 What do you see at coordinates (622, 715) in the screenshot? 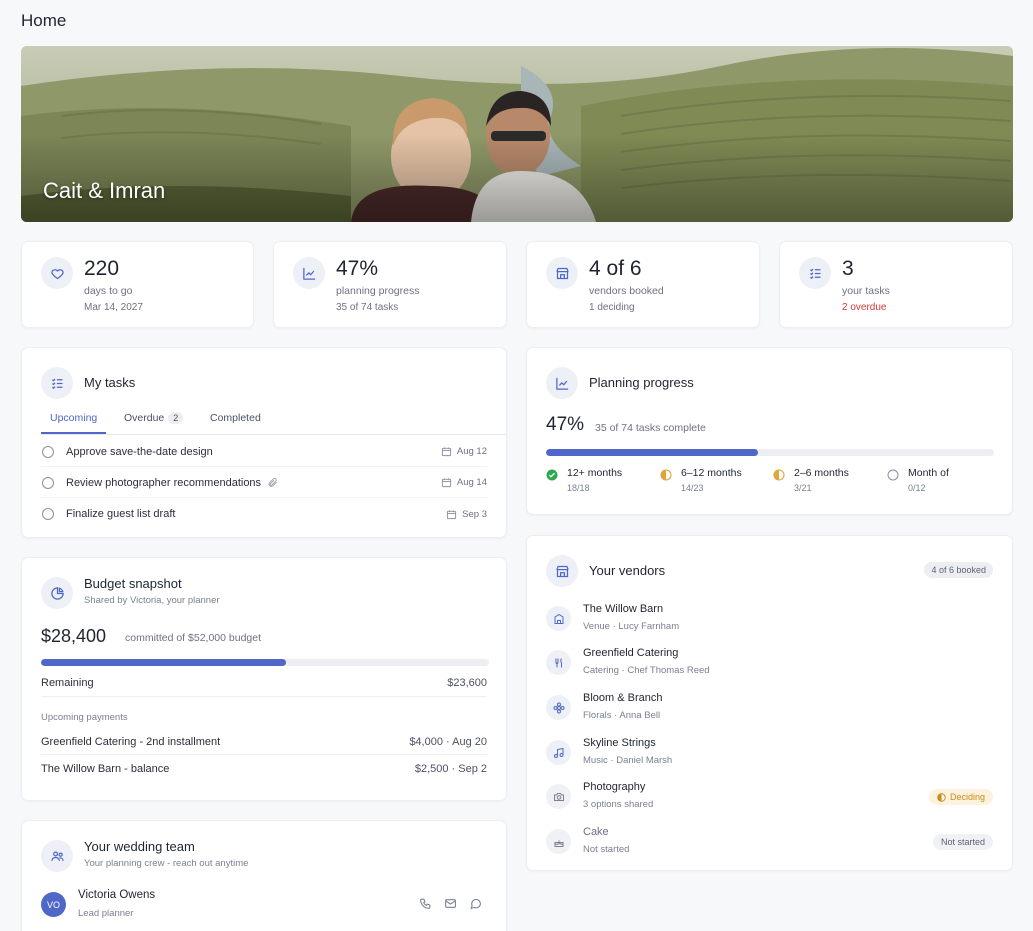
I see `vendor-detail: Florals · Anna Bell` at bounding box center [622, 715].